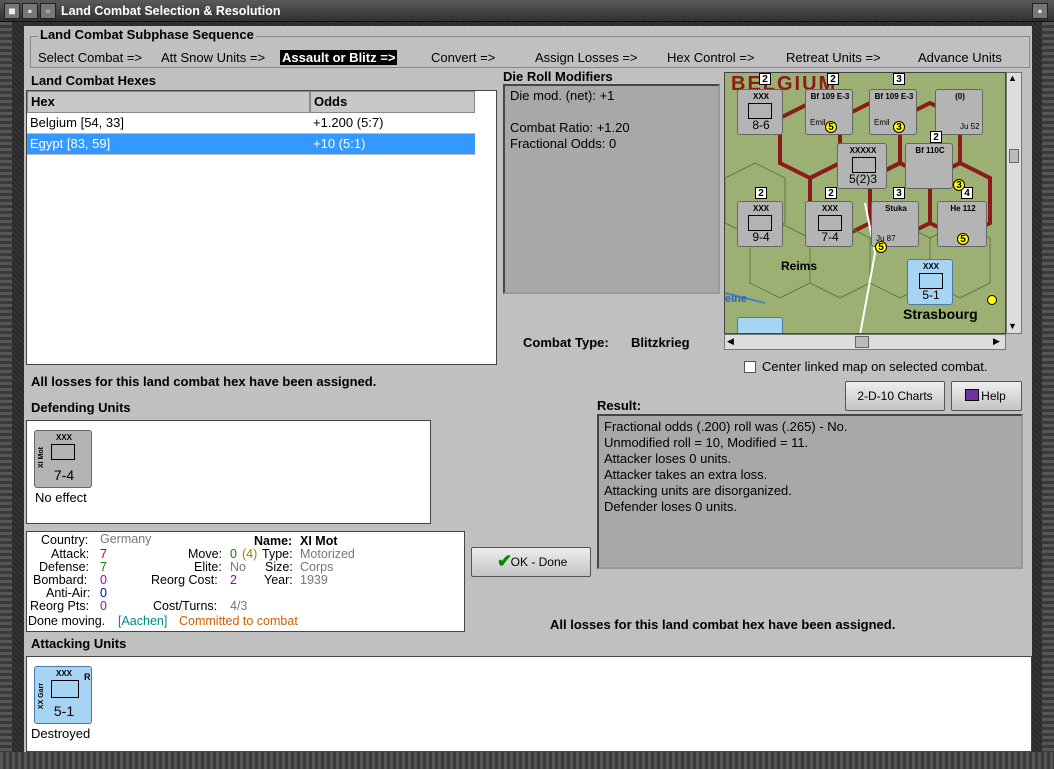 This screenshot has width=1054, height=769. Describe the element at coordinates (670, 506) in the screenshot. I see `result-line: Defender loses 0 units.` at that location.